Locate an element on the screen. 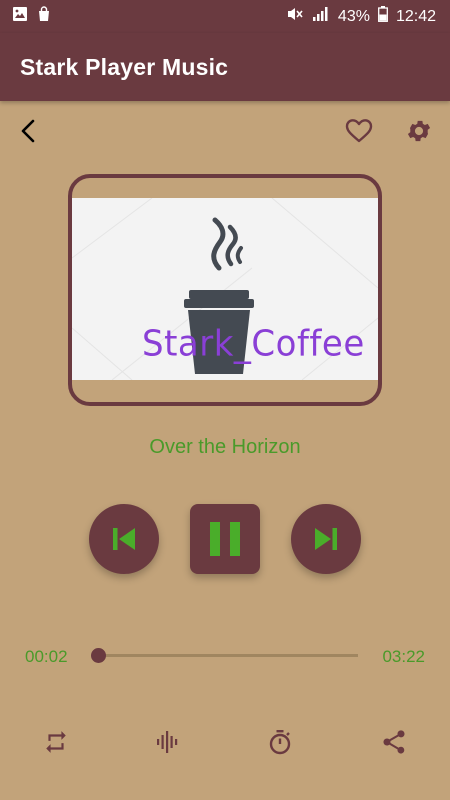  settings-button is located at coordinates (419, 131).